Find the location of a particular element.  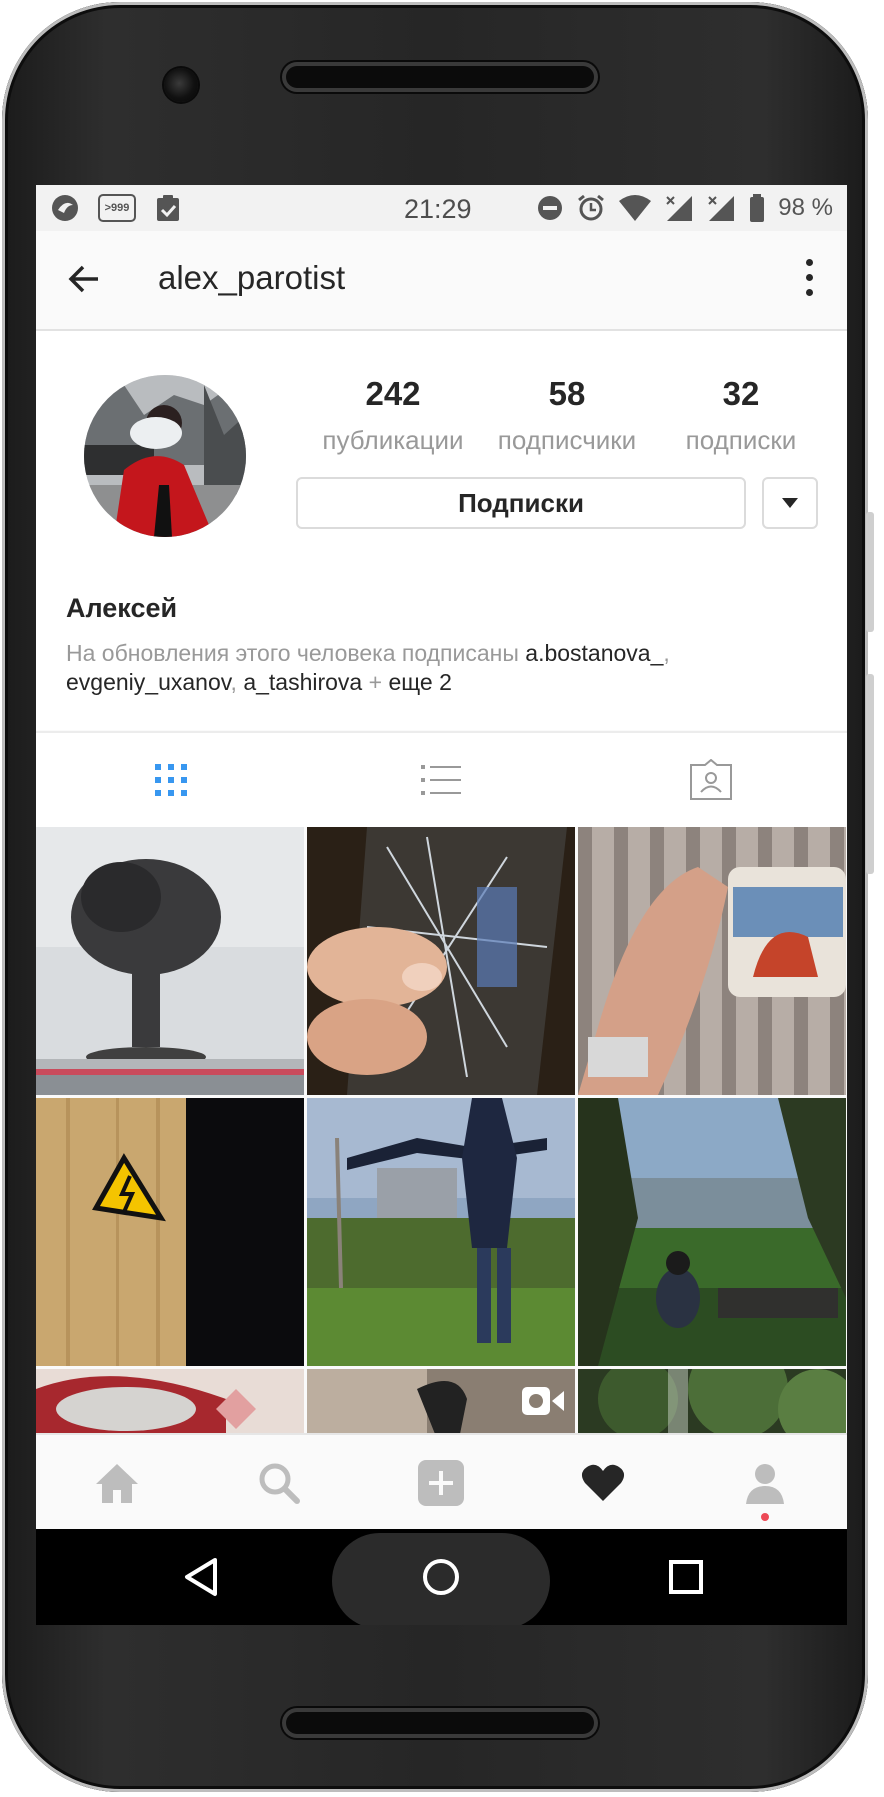

followed-by-user-2: evgeniy_uxanov is located at coordinates (148, 682).